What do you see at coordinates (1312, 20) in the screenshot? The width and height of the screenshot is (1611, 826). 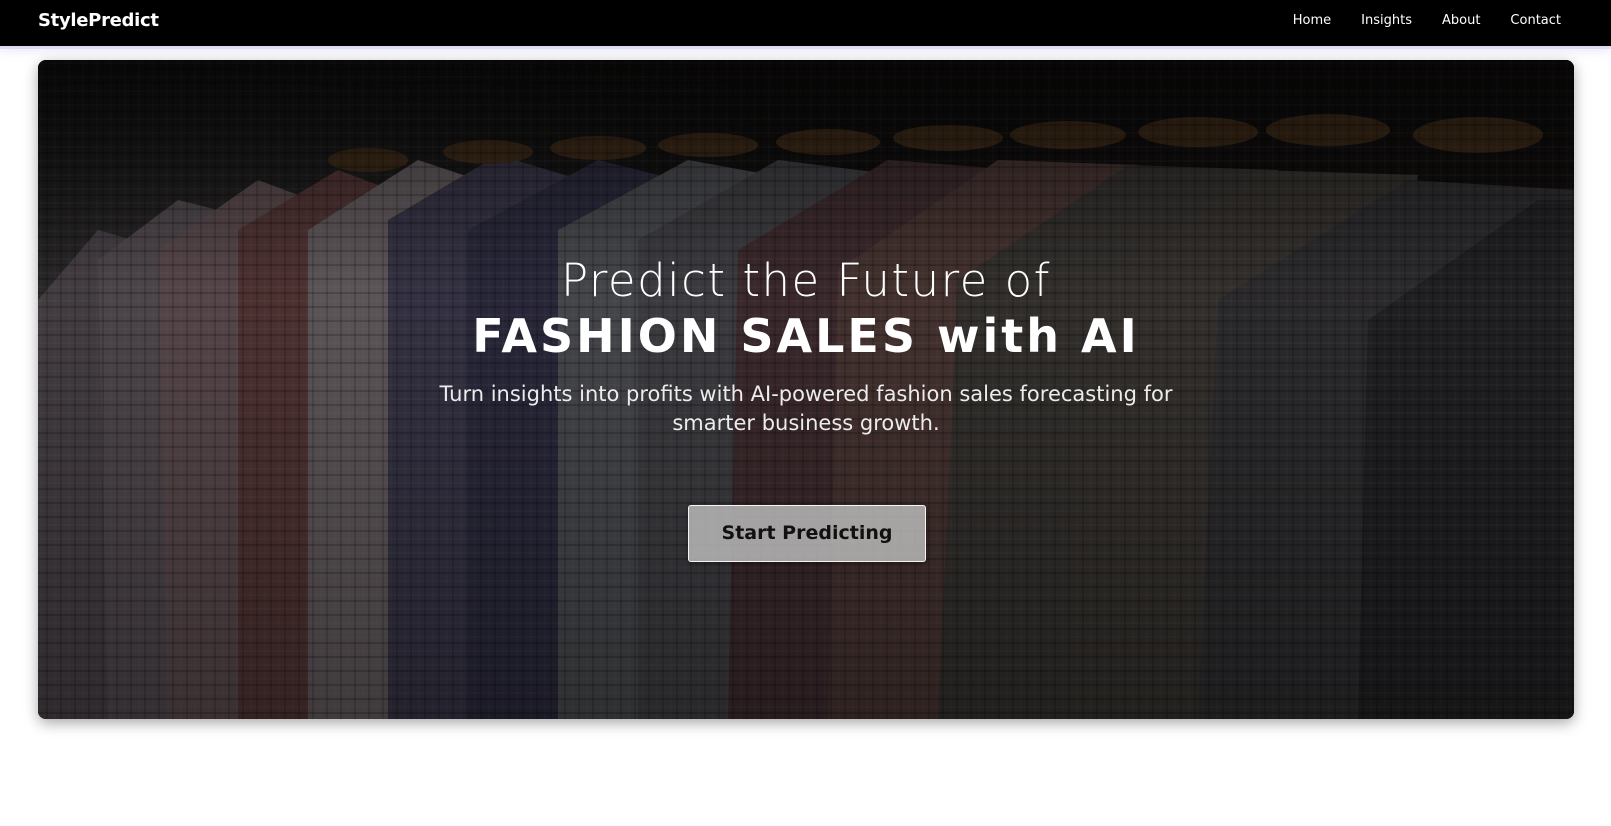 I see `nav-link-home: Home` at bounding box center [1312, 20].